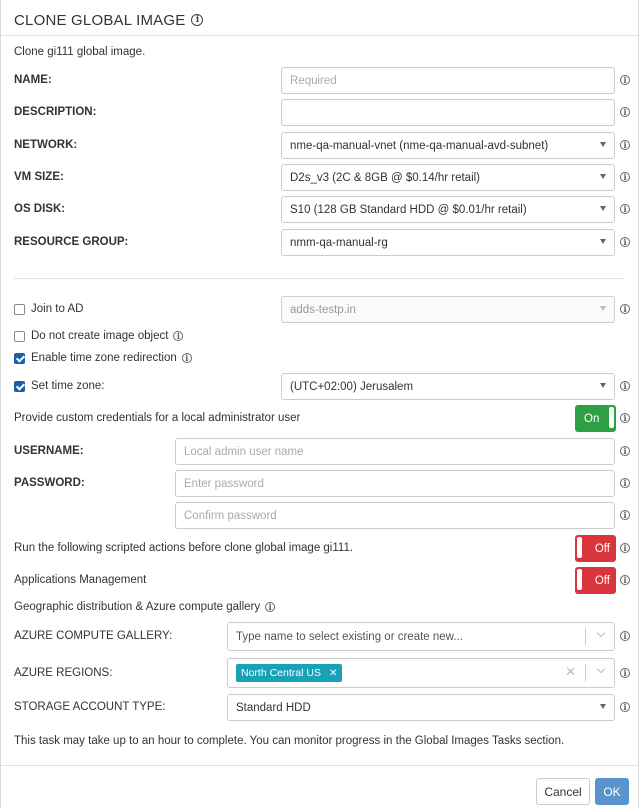 The image size is (639, 808). Describe the element at coordinates (448, 80) in the screenshot. I see `name-input: Required` at that location.